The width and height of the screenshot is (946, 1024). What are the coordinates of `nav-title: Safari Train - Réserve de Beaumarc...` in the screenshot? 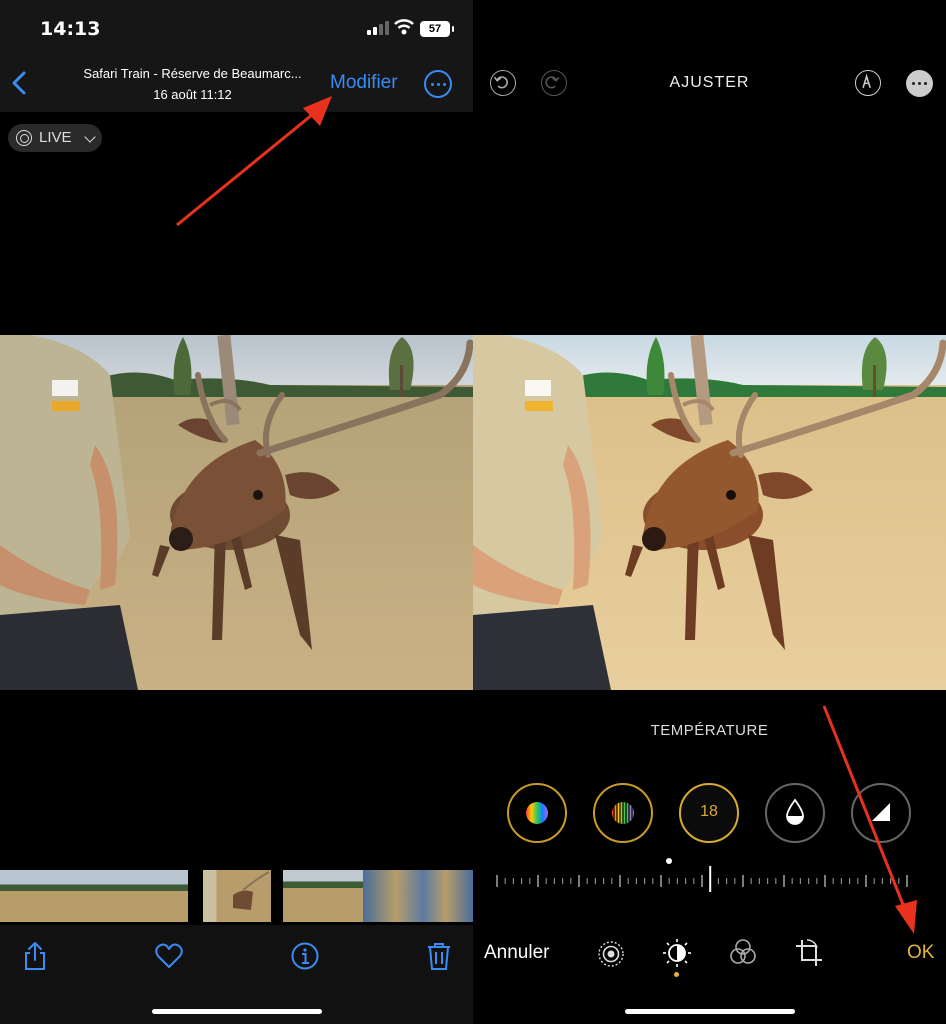 It's located at (192, 73).